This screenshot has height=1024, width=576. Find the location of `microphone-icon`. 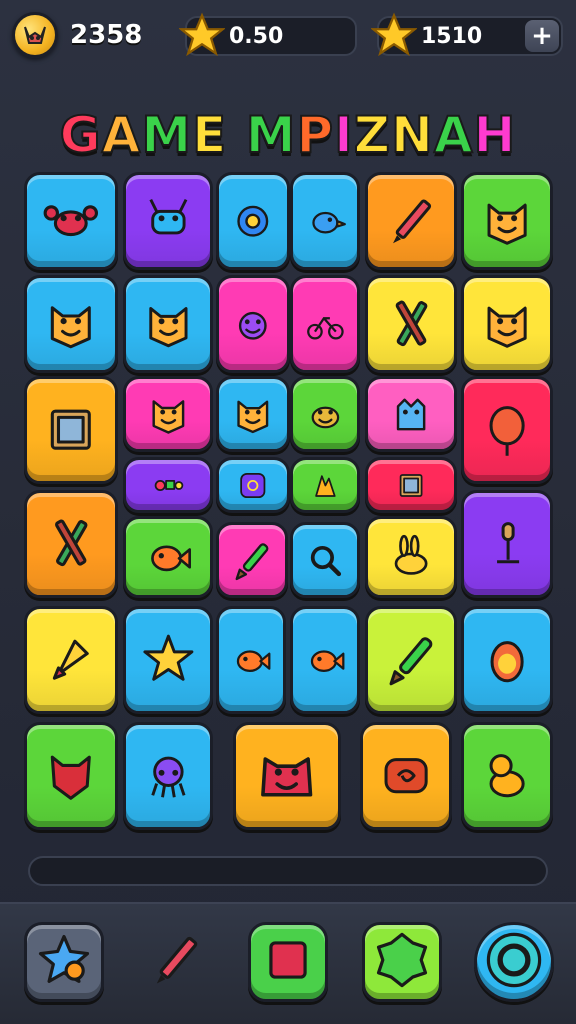

microphone-icon is located at coordinates (507, 544).